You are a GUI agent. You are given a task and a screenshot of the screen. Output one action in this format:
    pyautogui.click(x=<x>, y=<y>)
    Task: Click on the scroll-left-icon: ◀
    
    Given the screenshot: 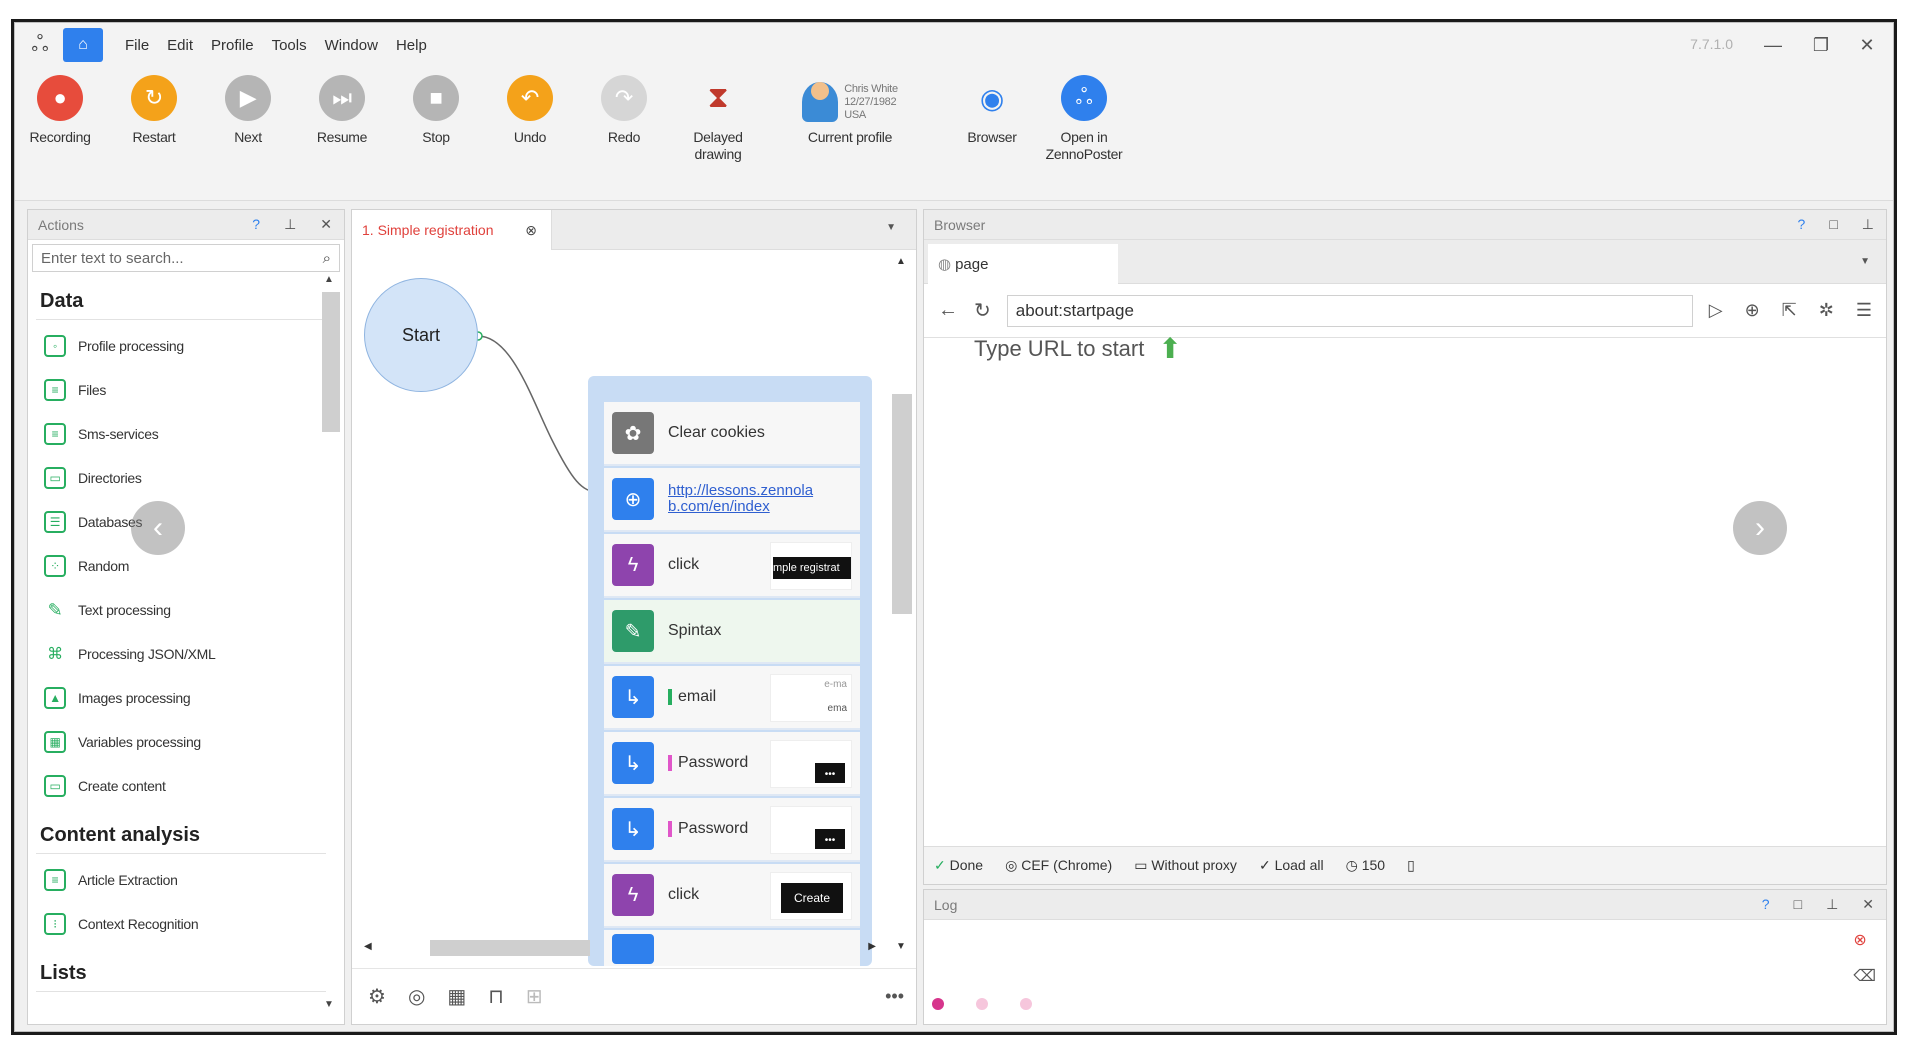 What is the action you would take?
    pyautogui.click(x=368, y=946)
    